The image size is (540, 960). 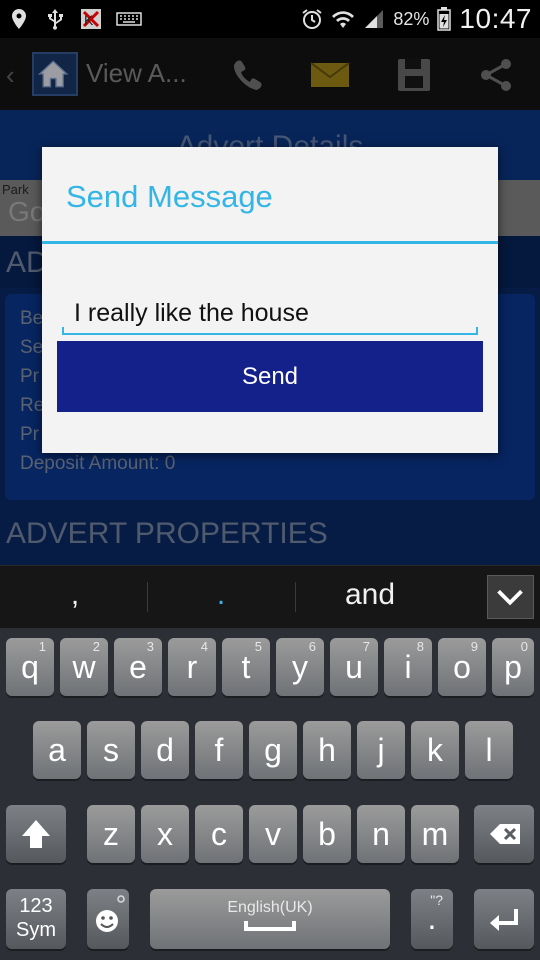 I want to click on key-i: i8, so click(x=408, y=667).